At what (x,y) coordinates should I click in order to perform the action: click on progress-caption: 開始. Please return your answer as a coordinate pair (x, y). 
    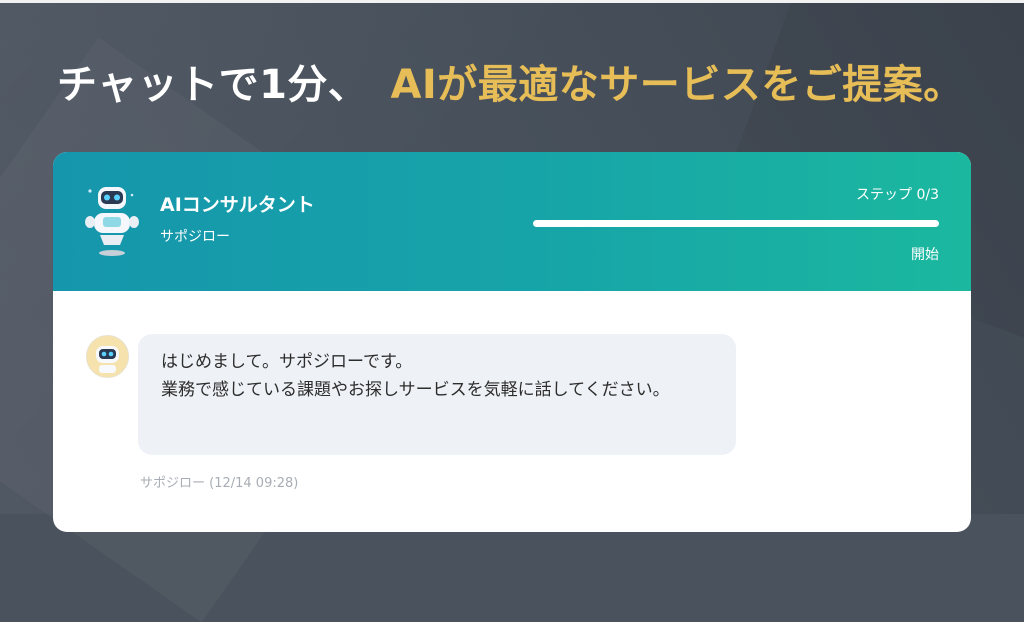
    Looking at the image, I should click on (925, 255).